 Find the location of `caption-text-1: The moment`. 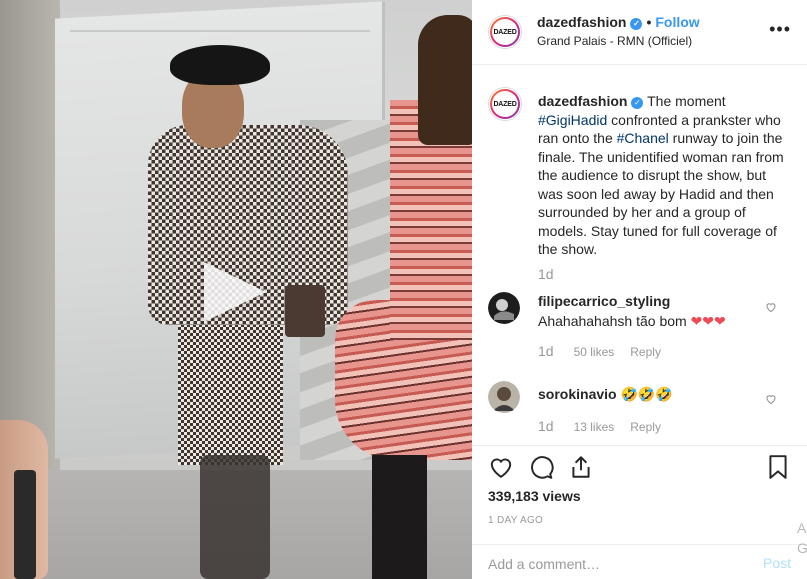

caption-text-1: The moment is located at coordinates (684, 101).